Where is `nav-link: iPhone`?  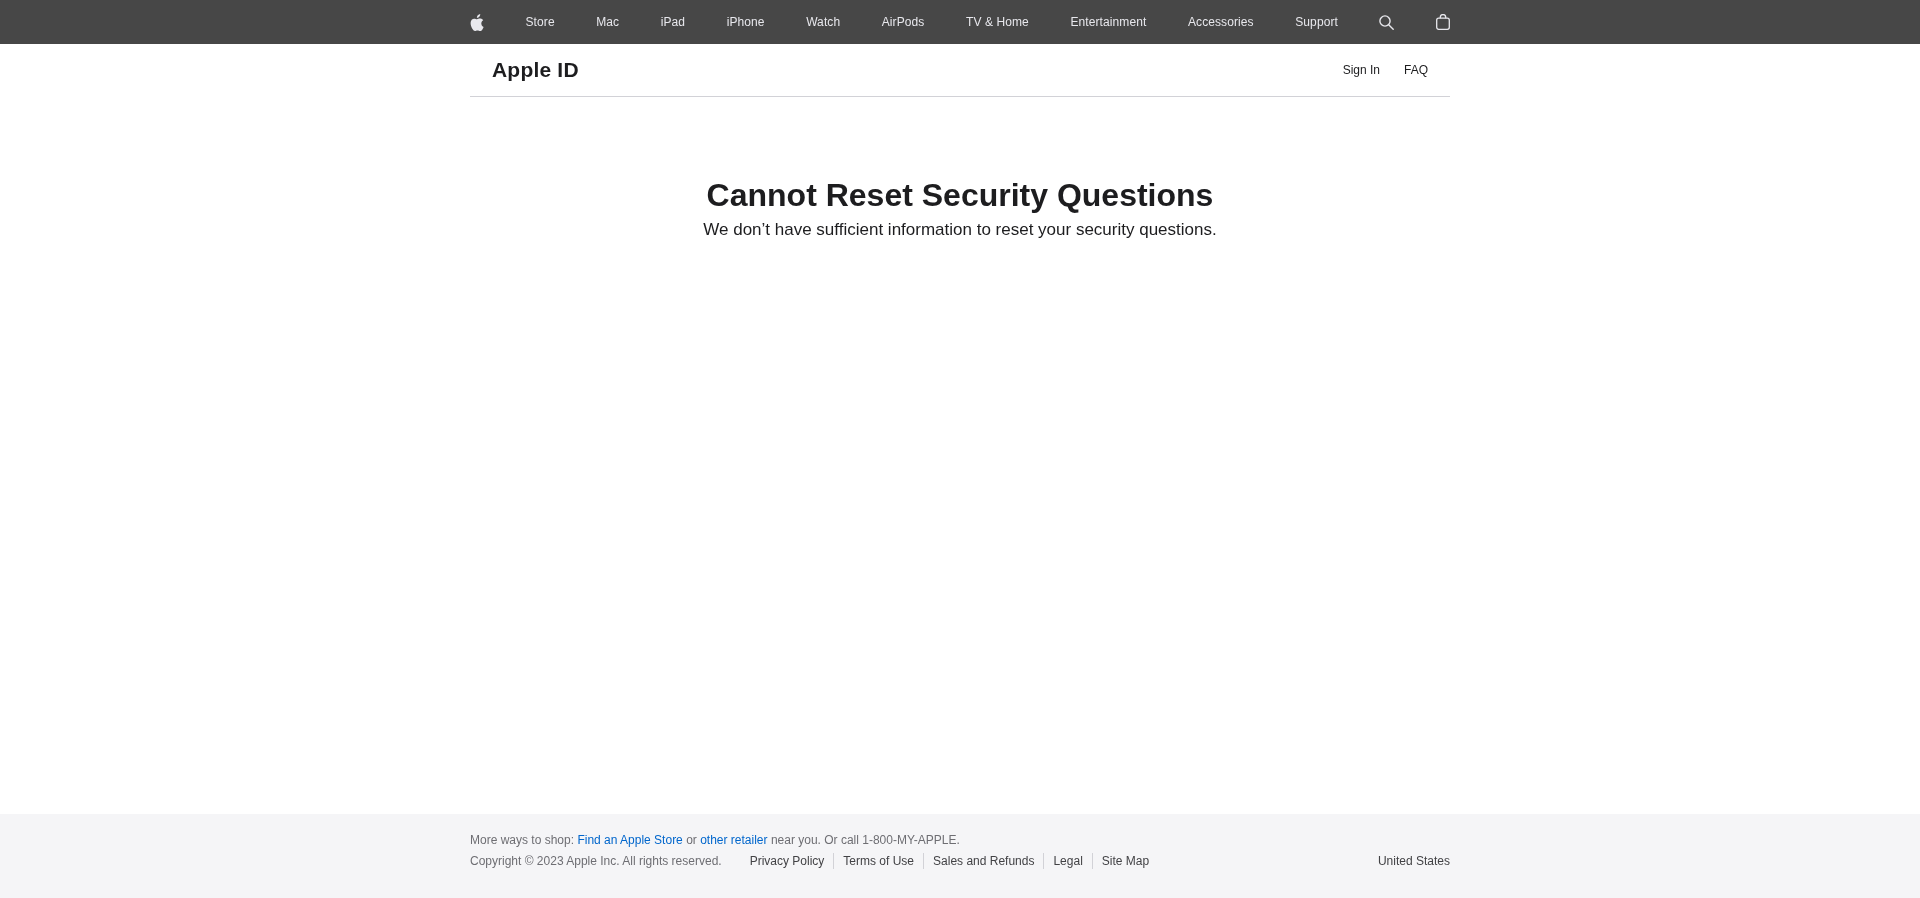 nav-link: iPhone is located at coordinates (745, 22).